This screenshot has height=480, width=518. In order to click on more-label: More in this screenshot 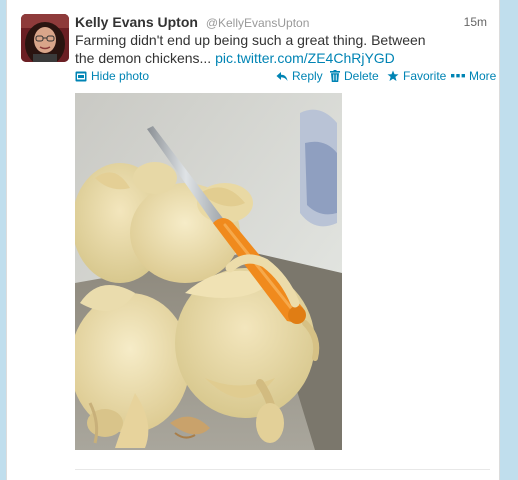, I will do `click(483, 76)`.